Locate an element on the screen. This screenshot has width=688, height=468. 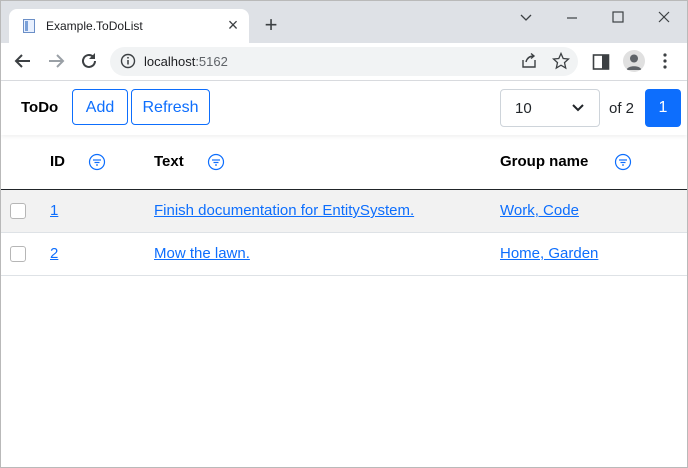
table-row: 2 Mow the lawn. Home, Garden is located at coordinates (344, 254).